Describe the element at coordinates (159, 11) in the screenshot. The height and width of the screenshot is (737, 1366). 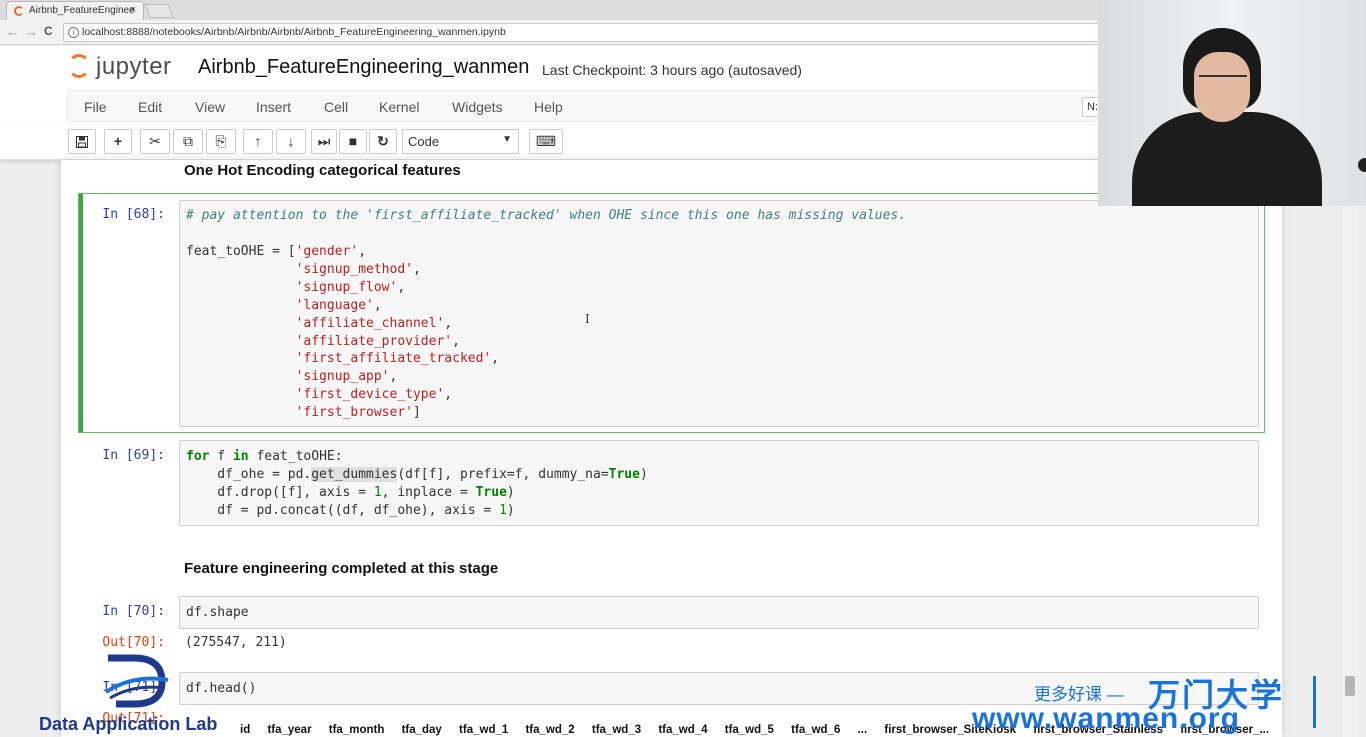
I see `new-tab-button` at that location.